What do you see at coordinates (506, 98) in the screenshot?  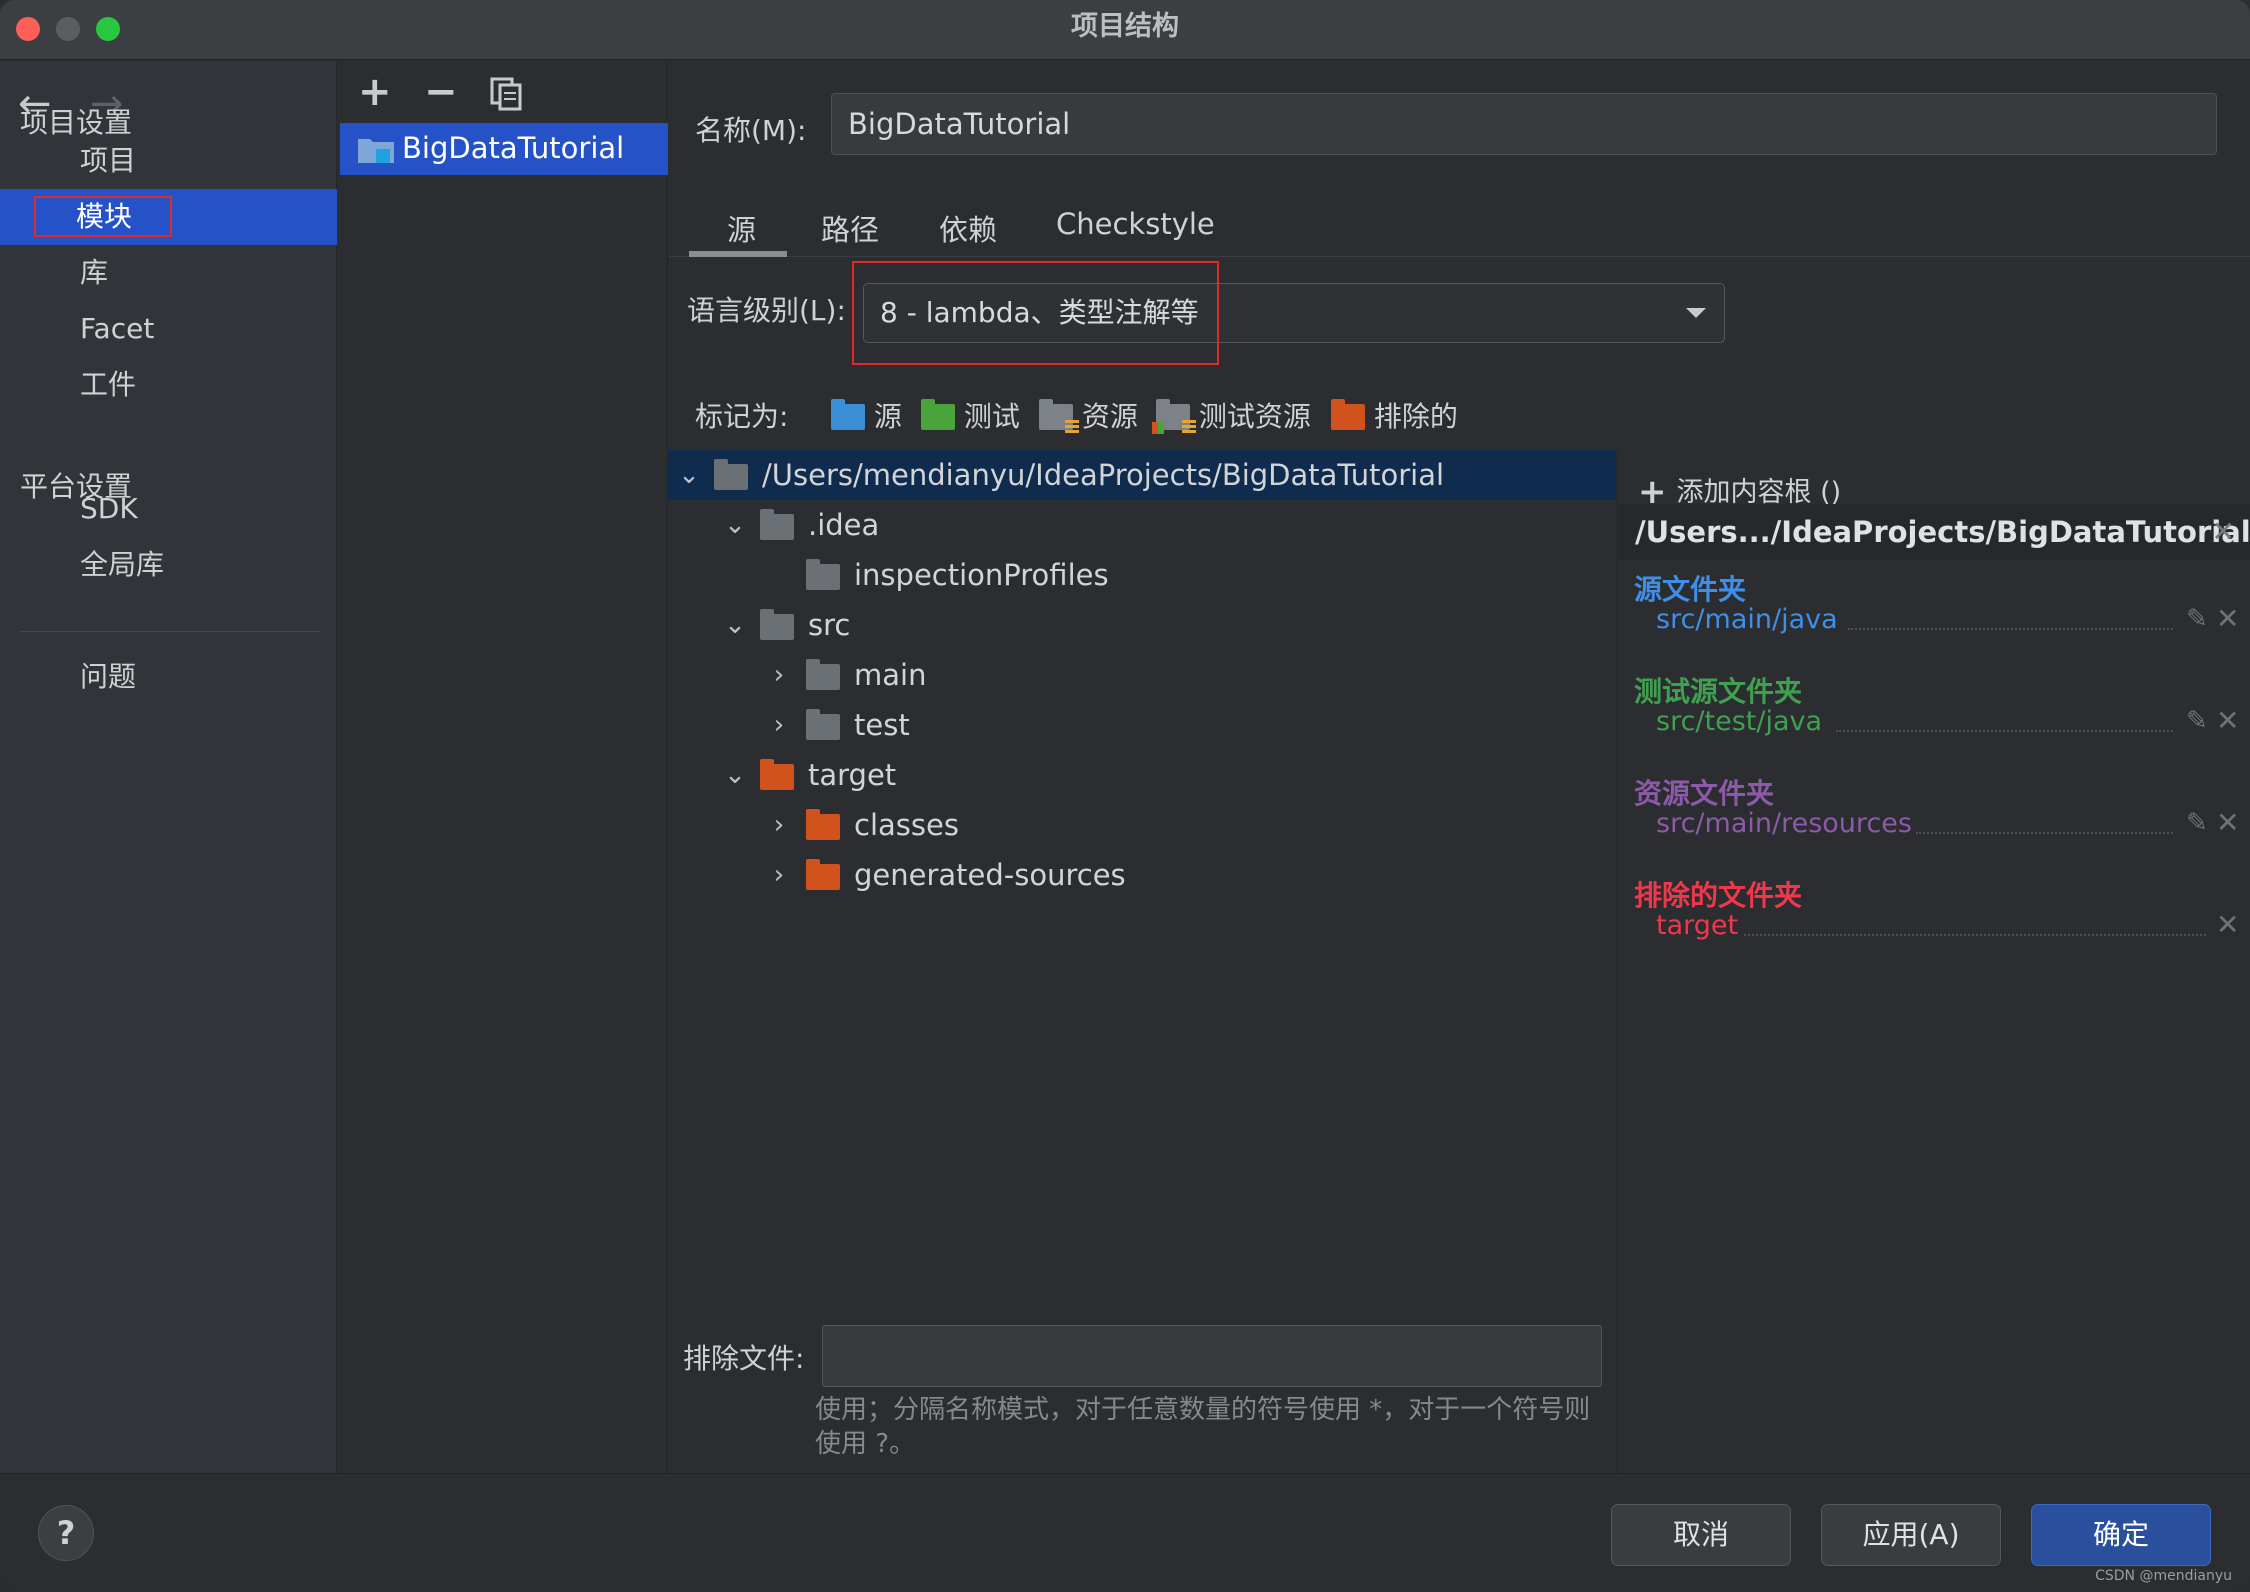 I see `copy-icon` at bounding box center [506, 98].